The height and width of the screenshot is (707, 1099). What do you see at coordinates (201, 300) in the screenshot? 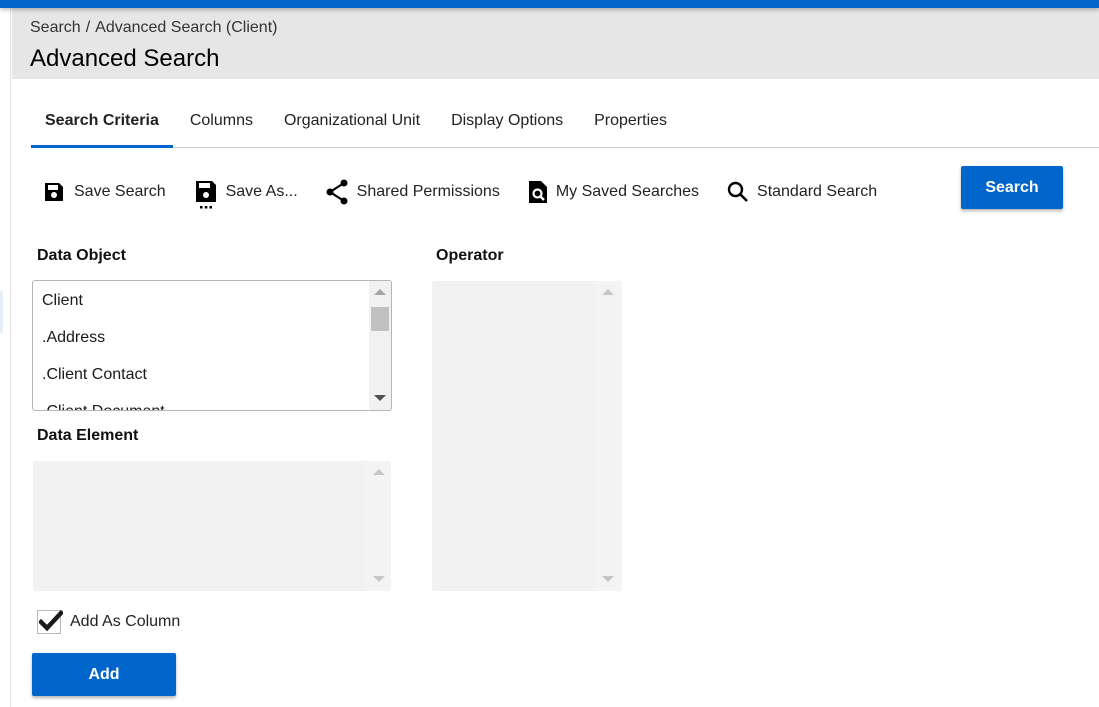
I see `data-object-option: Client` at bounding box center [201, 300].